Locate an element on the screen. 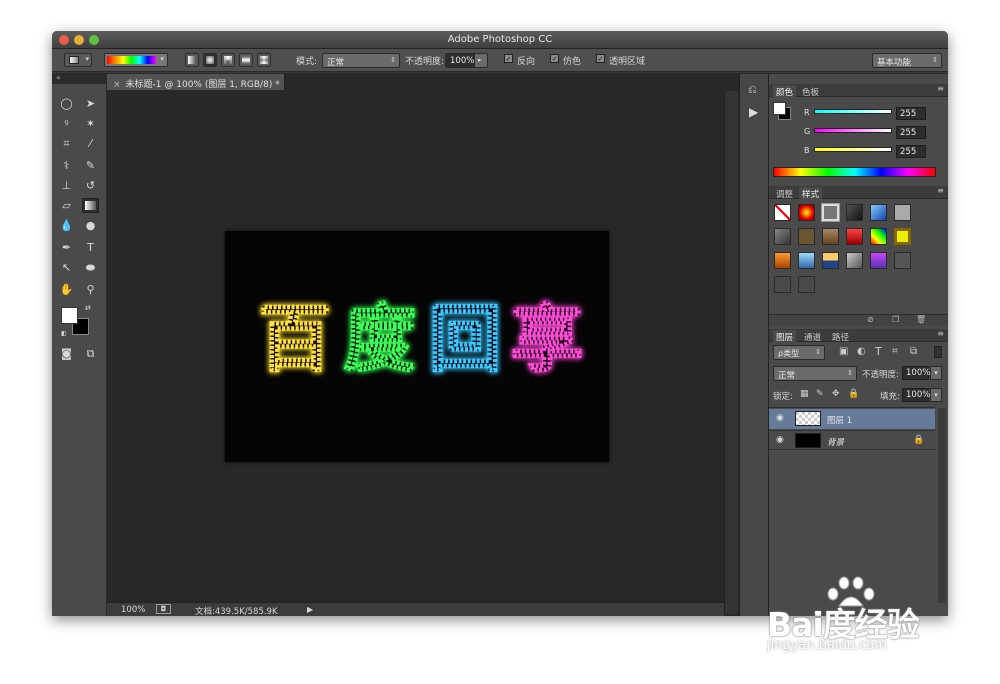 The height and width of the screenshot is (684, 1000). layer-opacity-dropdown: ▾ is located at coordinates (936, 373).